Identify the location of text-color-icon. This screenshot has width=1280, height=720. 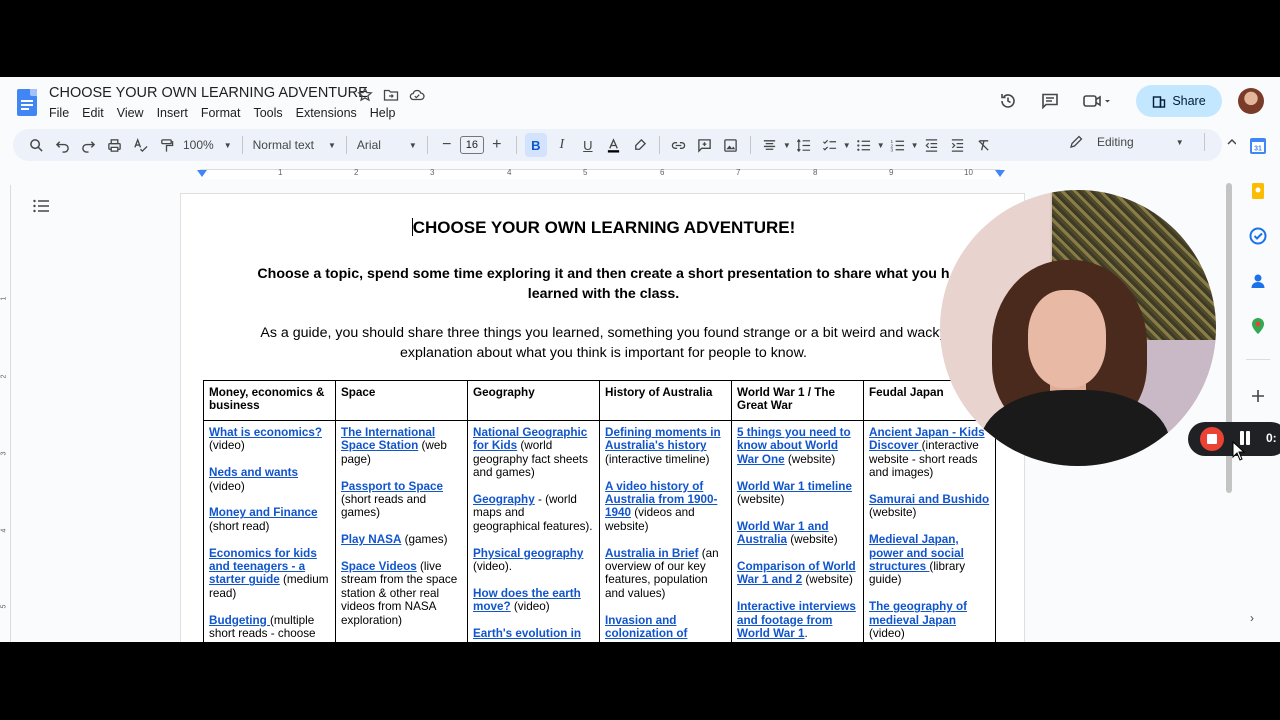
(614, 145).